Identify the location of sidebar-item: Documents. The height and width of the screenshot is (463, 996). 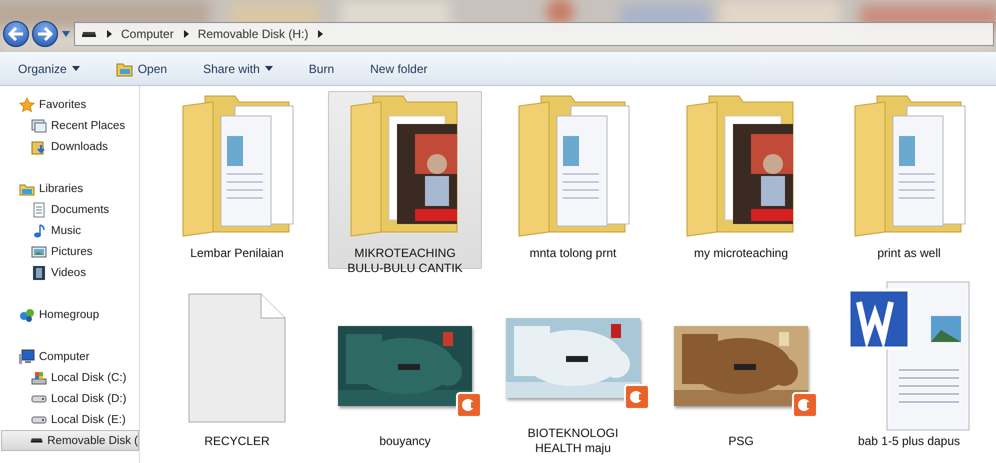
(69, 209).